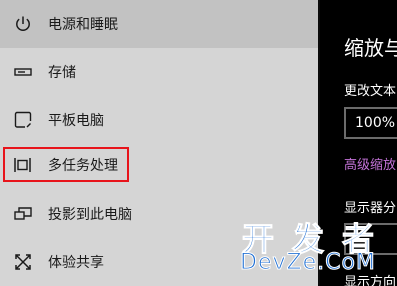  What do you see at coordinates (83, 166) in the screenshot?
I see `sidebar-item-label: 多任务处理` at bounding box center [83, 166].